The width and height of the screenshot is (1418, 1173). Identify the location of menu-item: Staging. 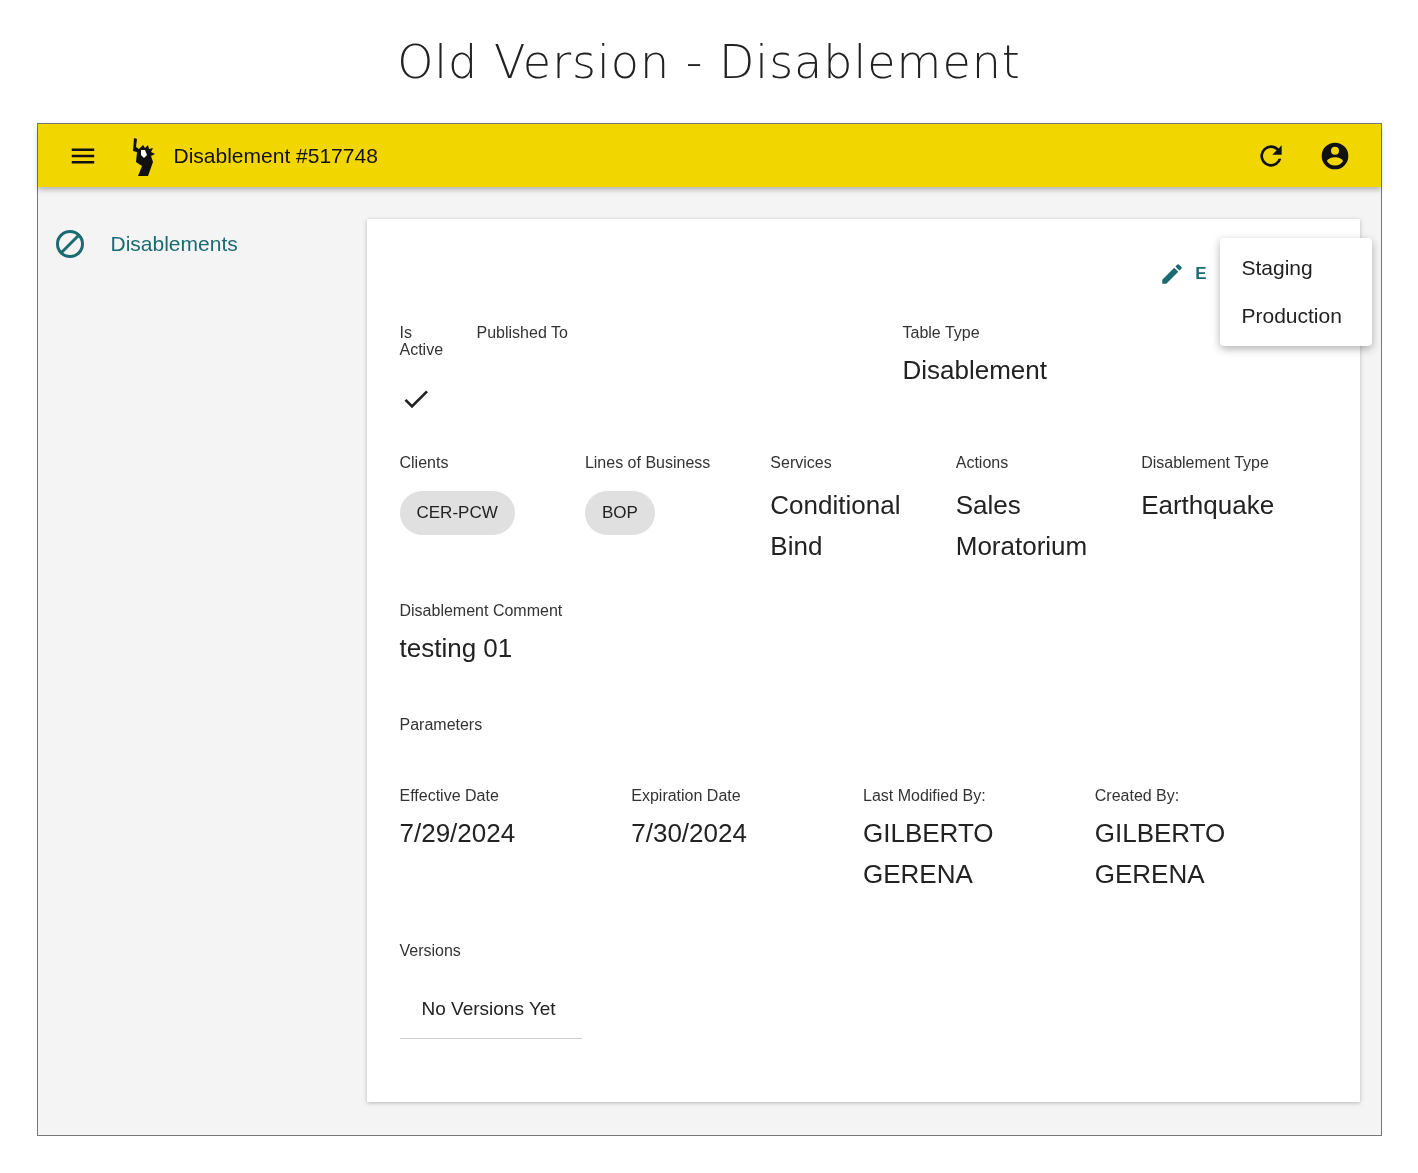
(1295, 268).